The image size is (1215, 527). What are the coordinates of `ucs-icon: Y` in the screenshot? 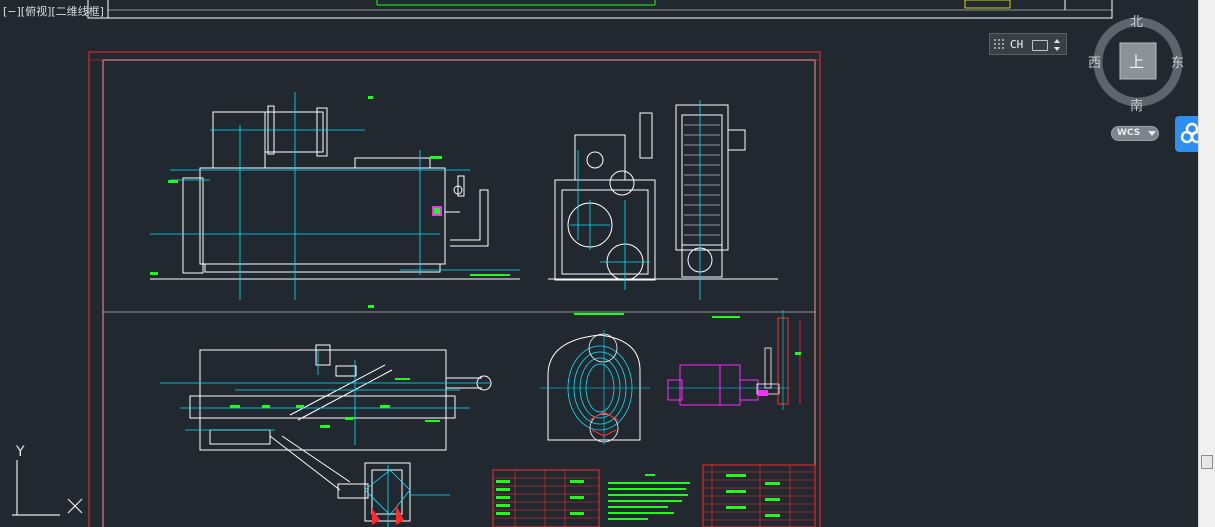 It's located at (47, 480).